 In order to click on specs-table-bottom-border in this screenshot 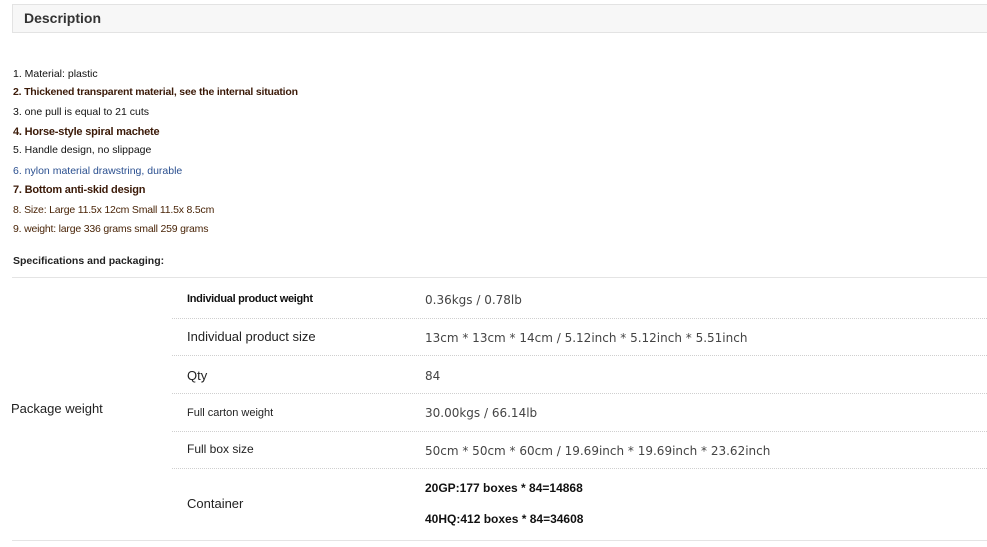, I will do `click(499, 540)`.